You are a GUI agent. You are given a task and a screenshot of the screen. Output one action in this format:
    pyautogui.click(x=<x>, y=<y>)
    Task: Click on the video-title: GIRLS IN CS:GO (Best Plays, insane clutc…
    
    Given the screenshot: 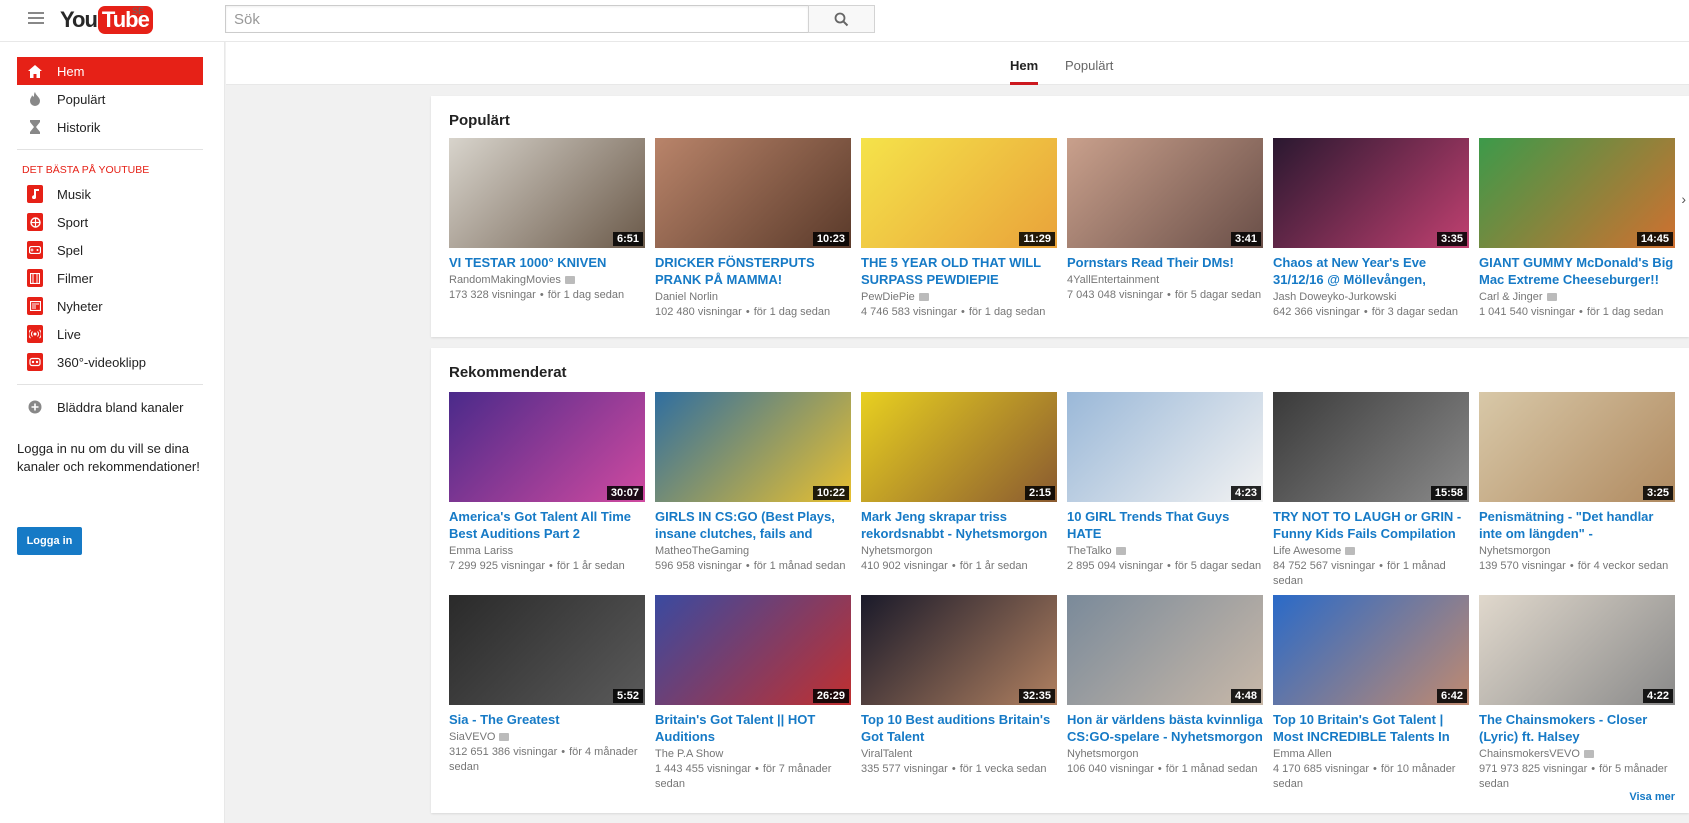 What is the action you would take?
    pyautogui.click(x=753, y=525)
    